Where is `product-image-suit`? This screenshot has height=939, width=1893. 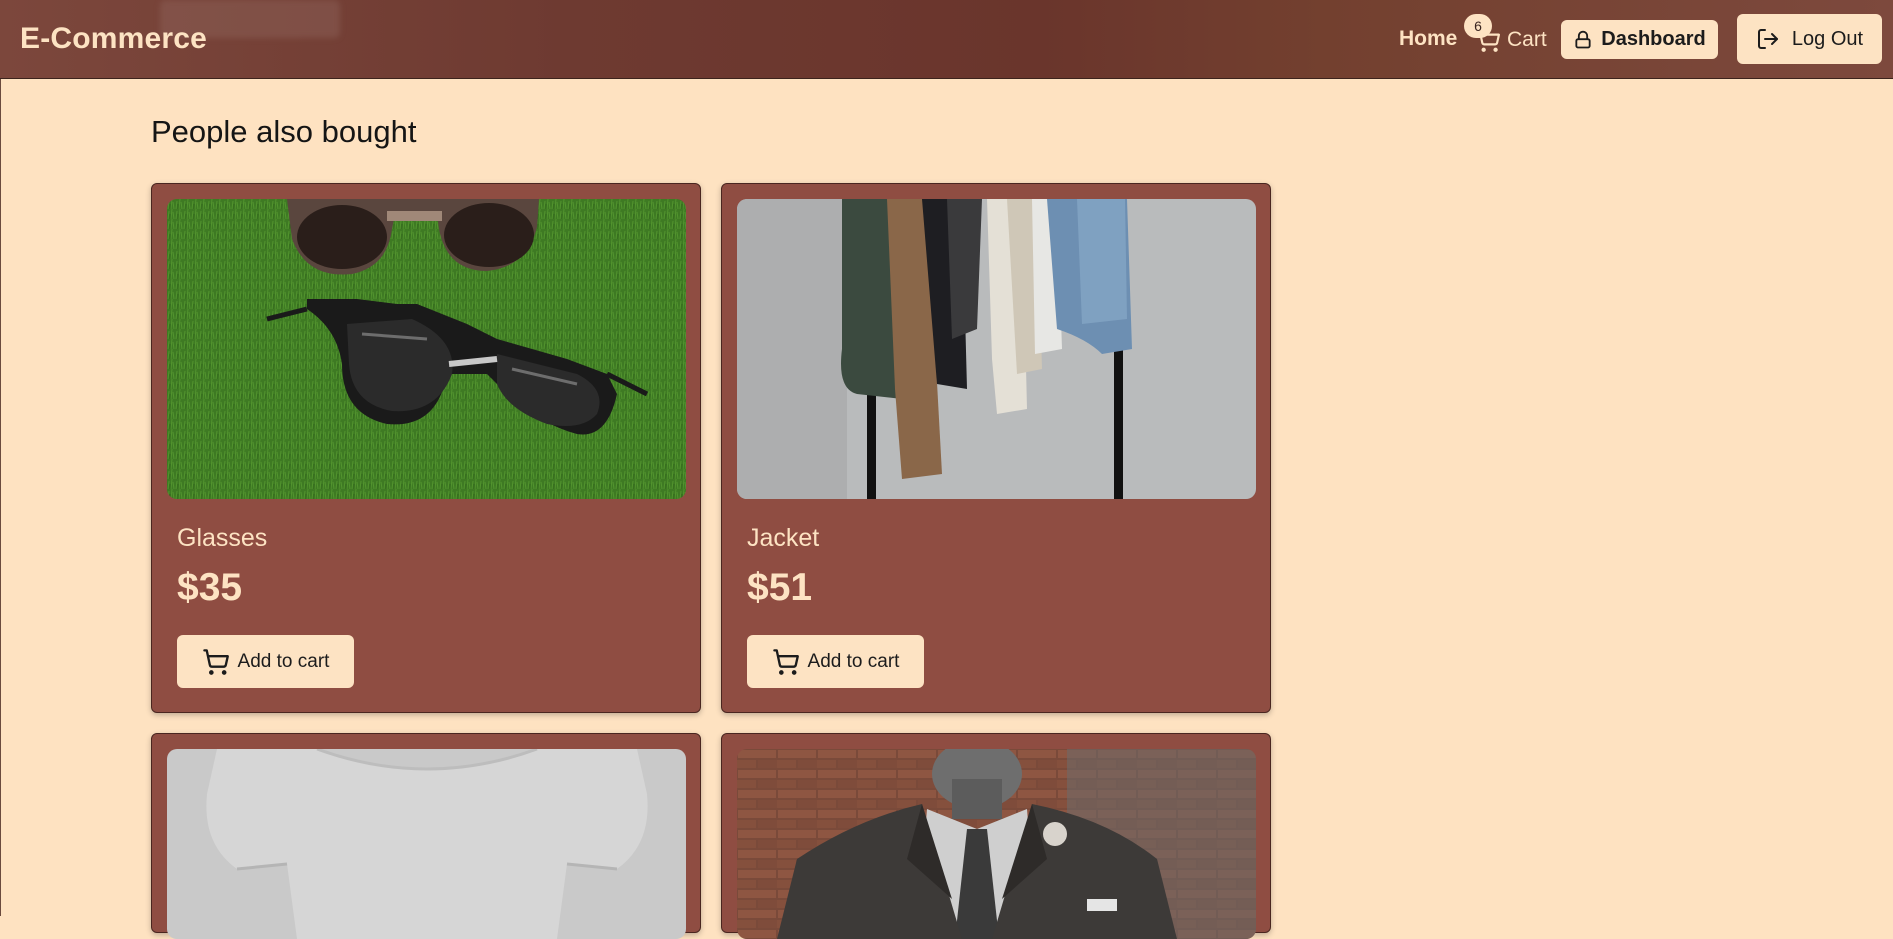 product-image-suit is located at coordinates (996, 844).